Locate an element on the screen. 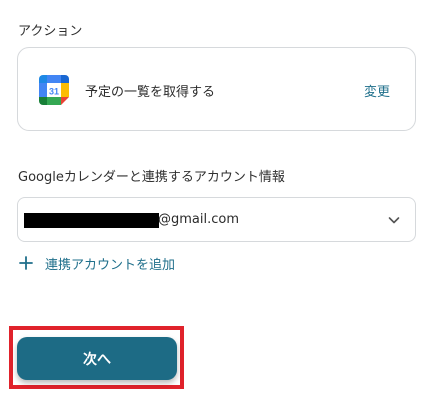  action-section-label: アクション is located at coordinates (50, 31).